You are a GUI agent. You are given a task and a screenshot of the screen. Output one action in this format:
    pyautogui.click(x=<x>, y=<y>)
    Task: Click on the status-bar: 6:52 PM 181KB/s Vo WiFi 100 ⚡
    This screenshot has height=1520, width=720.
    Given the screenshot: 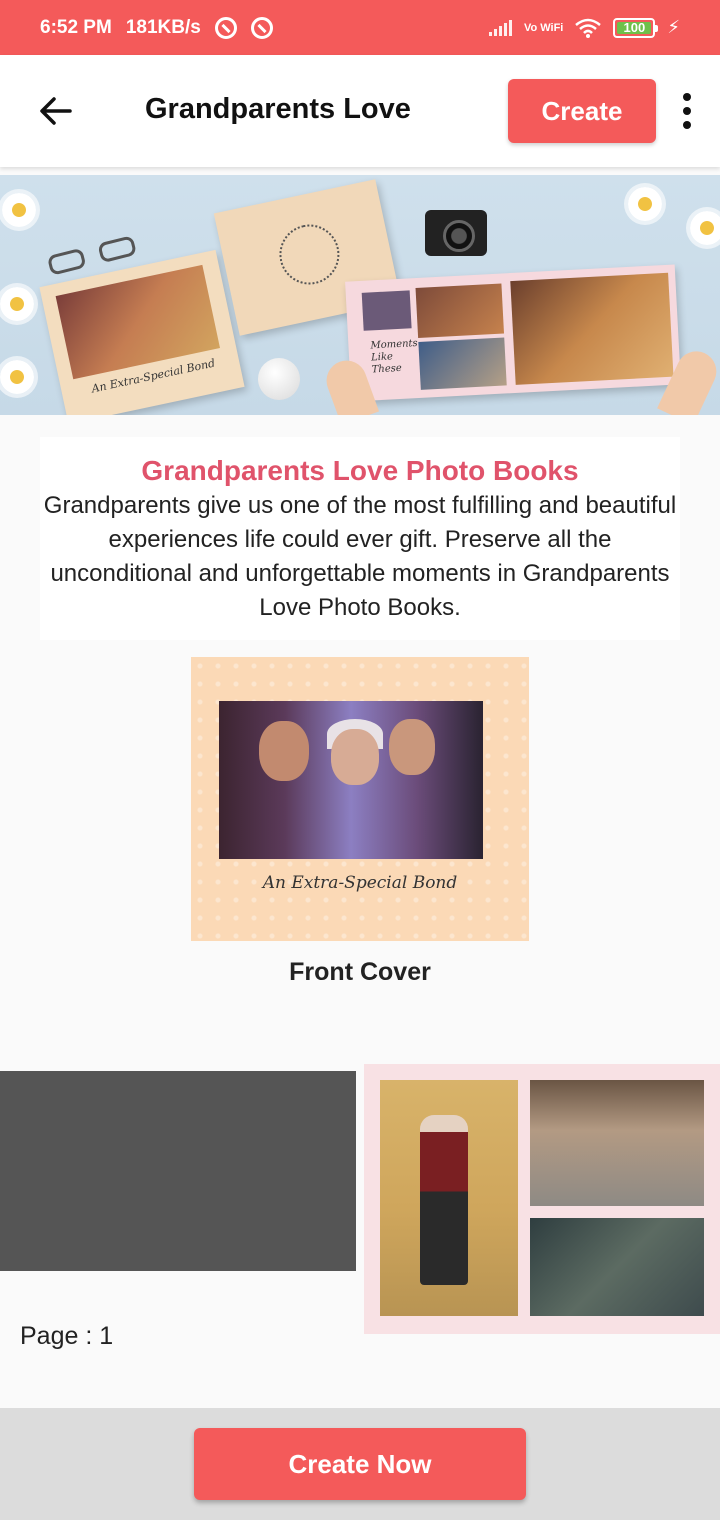 What is the action you would take?
    pyautogui.click(x=360, y=27)
    